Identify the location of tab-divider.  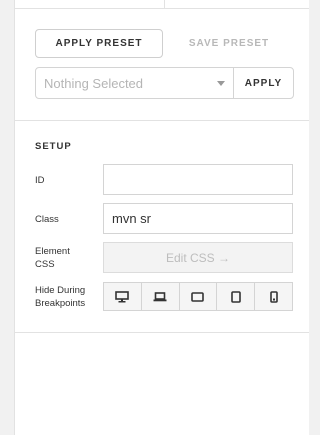
(164, 4).